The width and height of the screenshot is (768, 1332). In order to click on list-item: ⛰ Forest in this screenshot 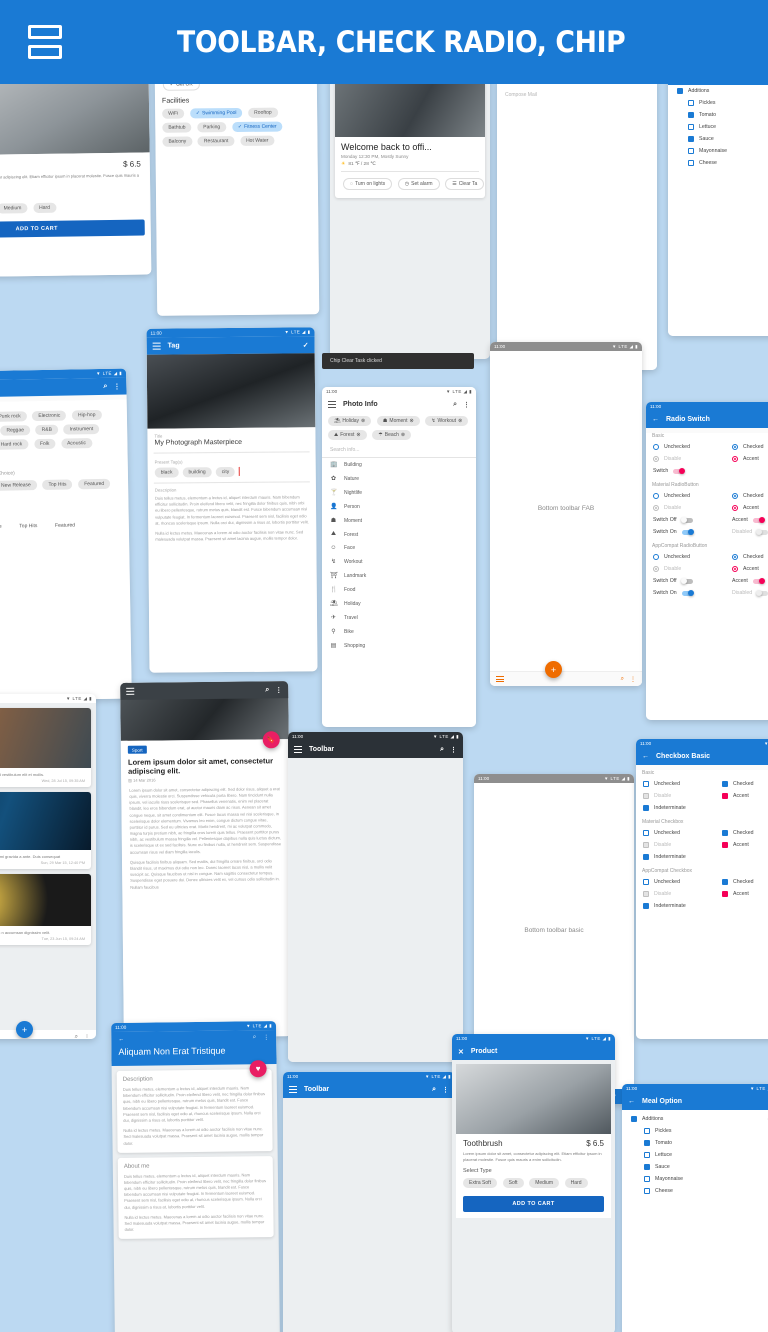, I will do `click(399, 535)`.